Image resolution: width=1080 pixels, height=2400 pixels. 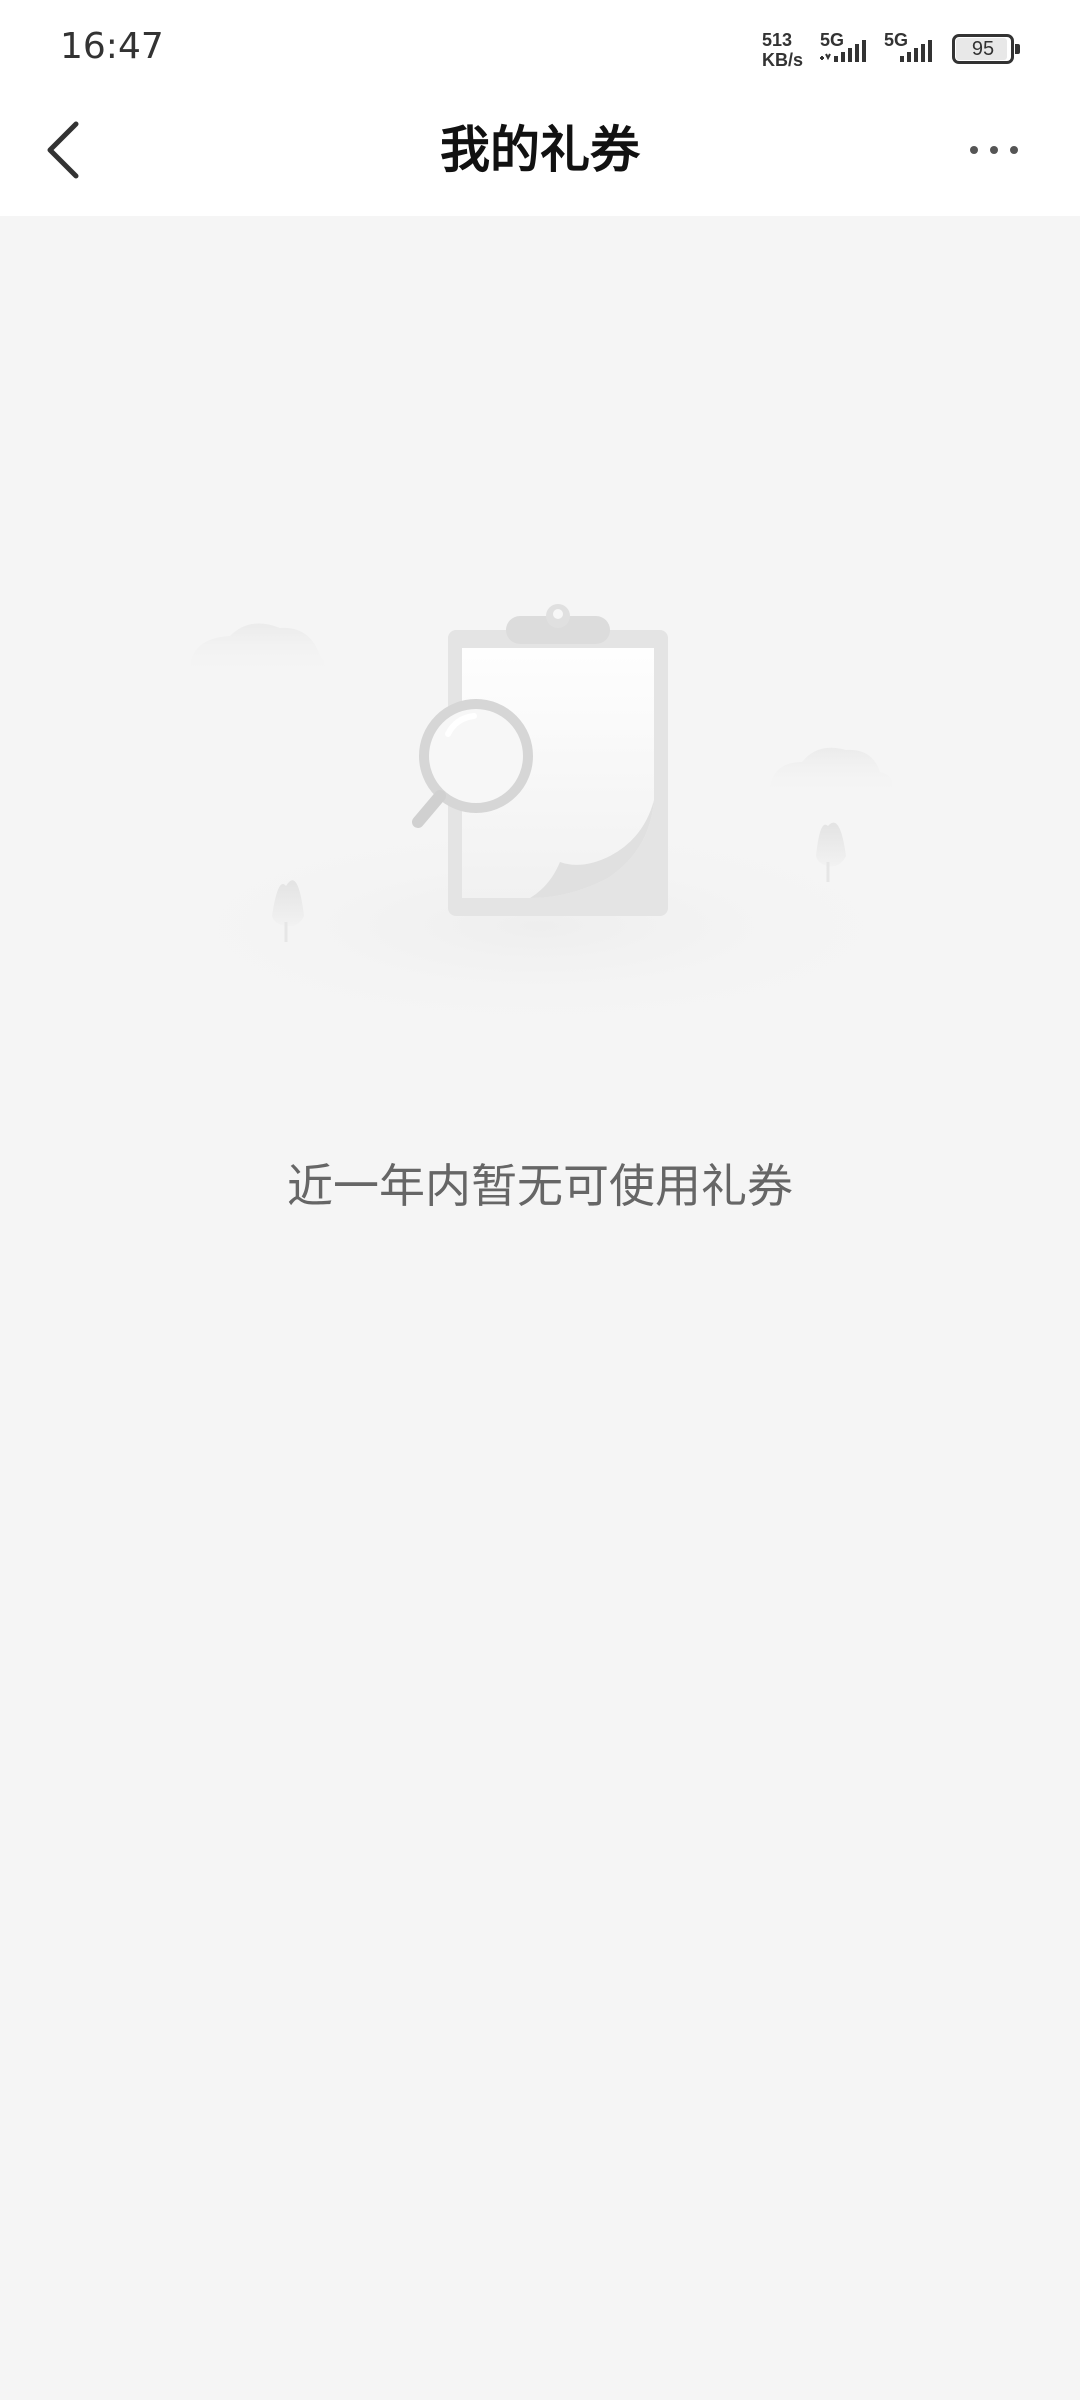 I want to click on network-speed-value: 513, so click(x=777, y=40).